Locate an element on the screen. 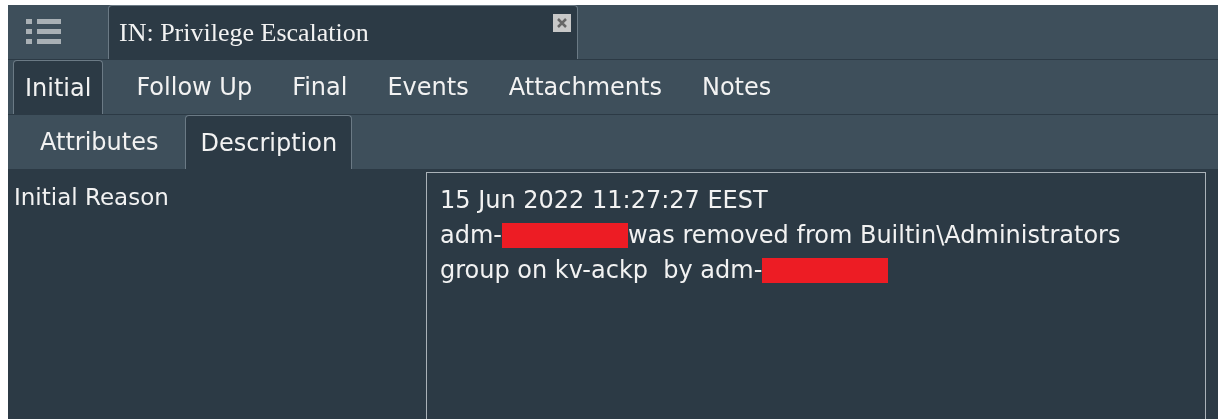 This screenshot has width=1218, height=419. tab: Follow Up is located at coordinates (194, 87).